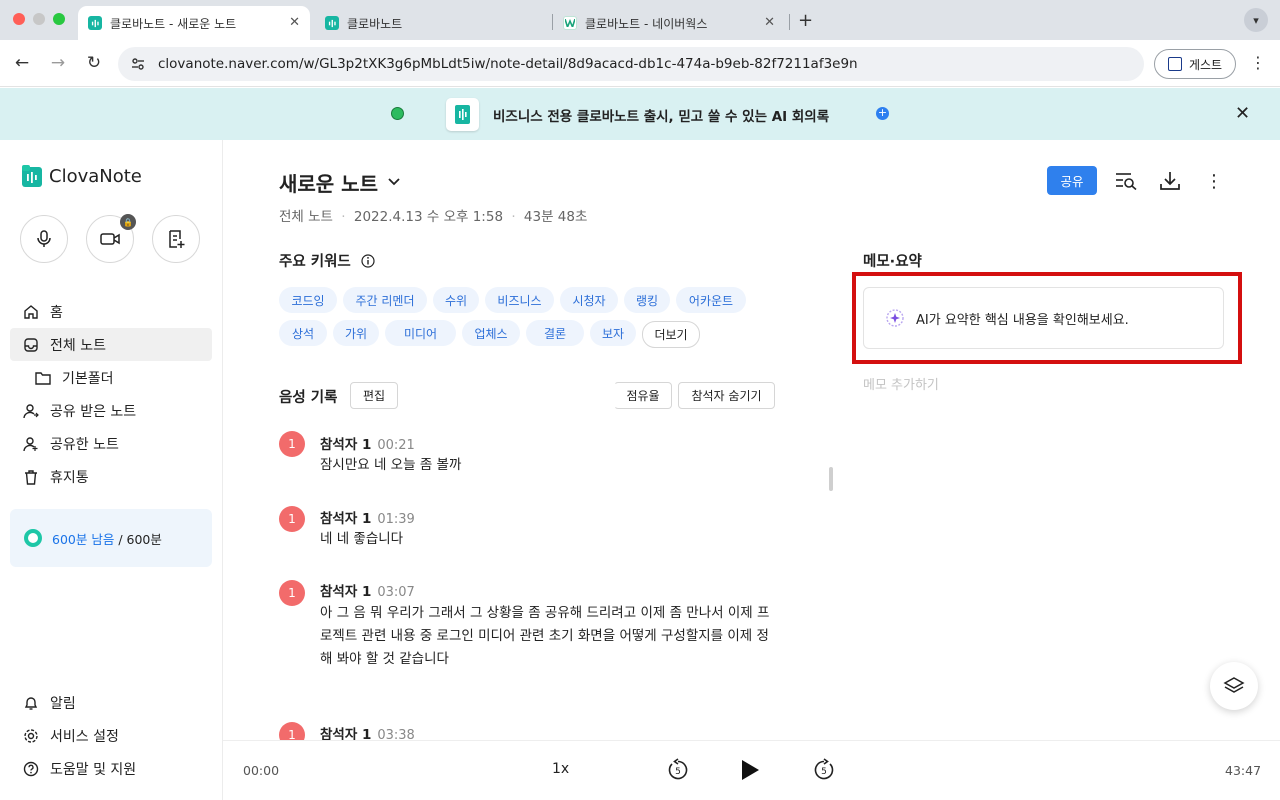  What do you see at coordinates (44, 239) in the screenshot?
I see `record-audio-button` at bounding box center [44, 239].